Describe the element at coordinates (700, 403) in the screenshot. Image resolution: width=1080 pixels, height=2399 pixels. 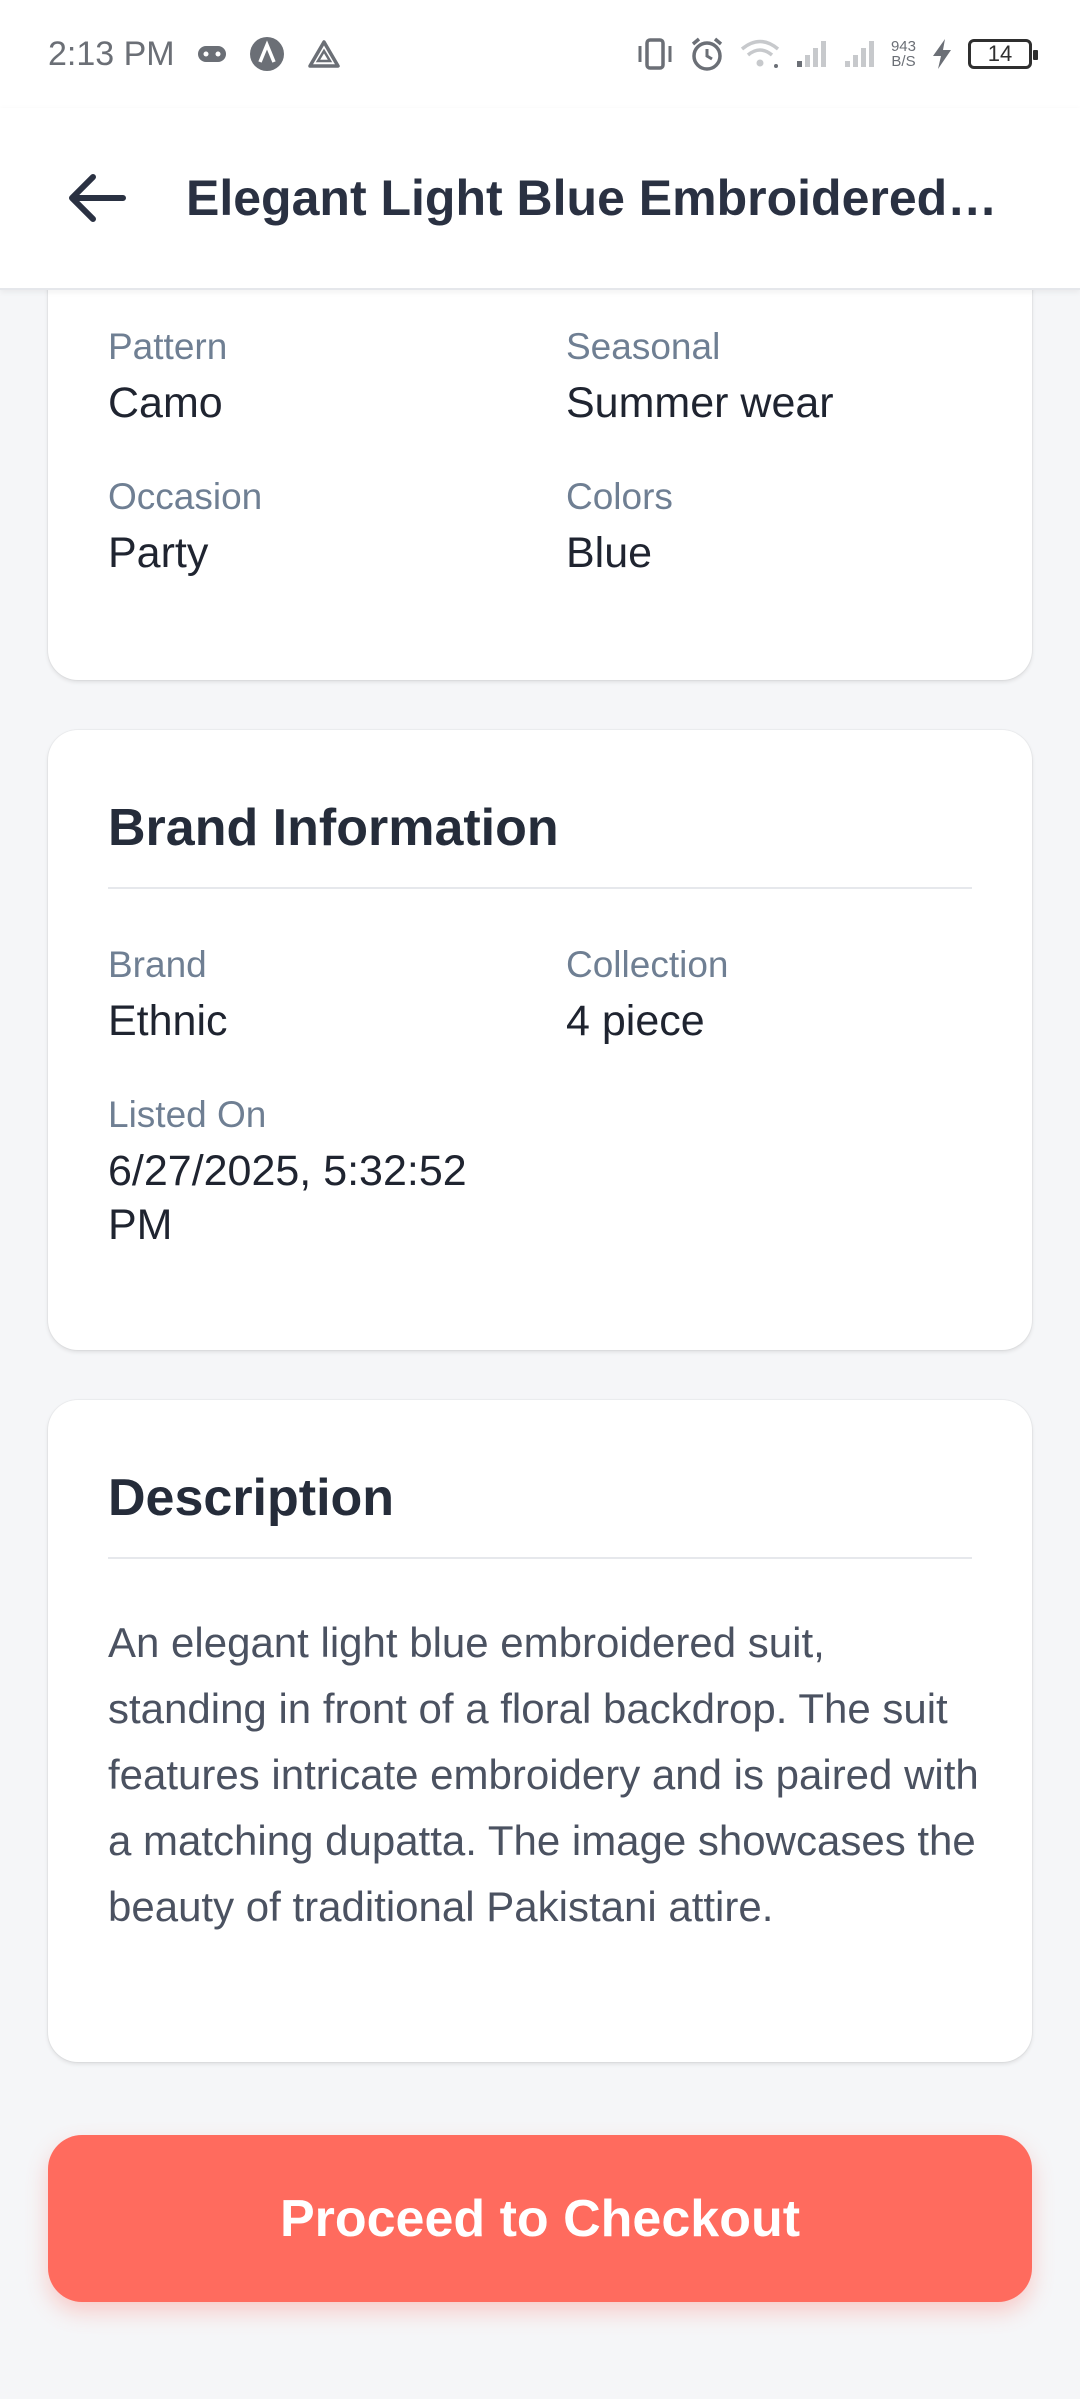
I see `seasonal-value: Summer wear` at that location.